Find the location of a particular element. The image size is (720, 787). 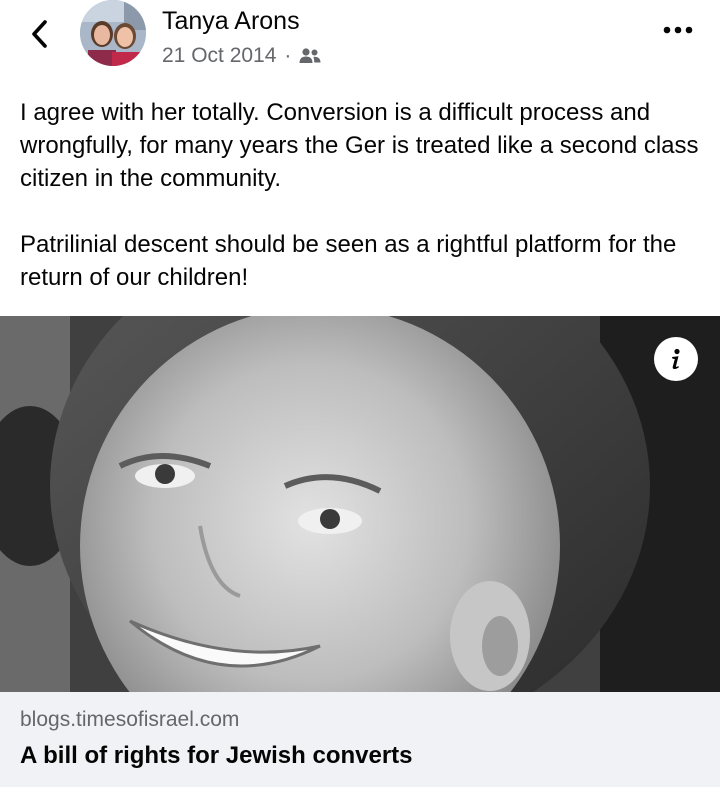

back-chevron-icon is located at coordinates (39, 34).